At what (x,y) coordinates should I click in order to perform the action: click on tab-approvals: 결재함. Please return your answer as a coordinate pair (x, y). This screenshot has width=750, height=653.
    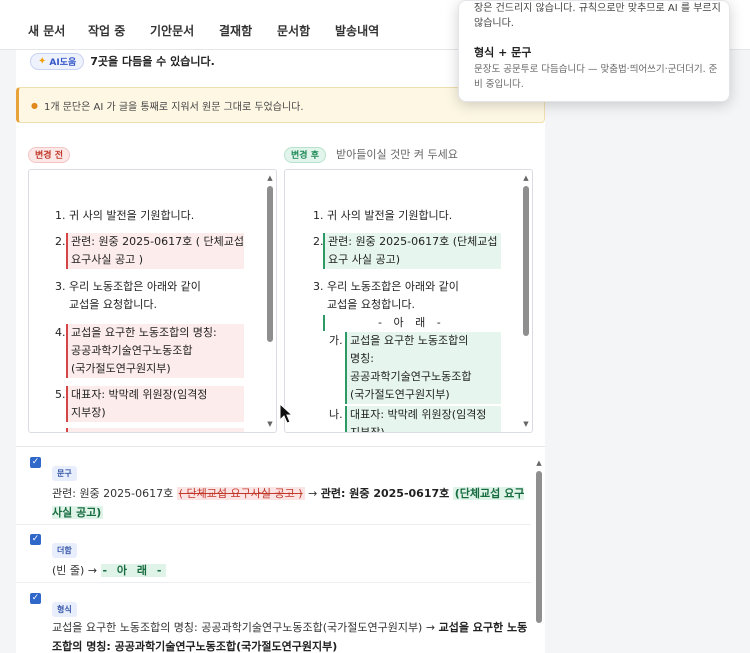
    Looking at the image, I should click on (235, 30).